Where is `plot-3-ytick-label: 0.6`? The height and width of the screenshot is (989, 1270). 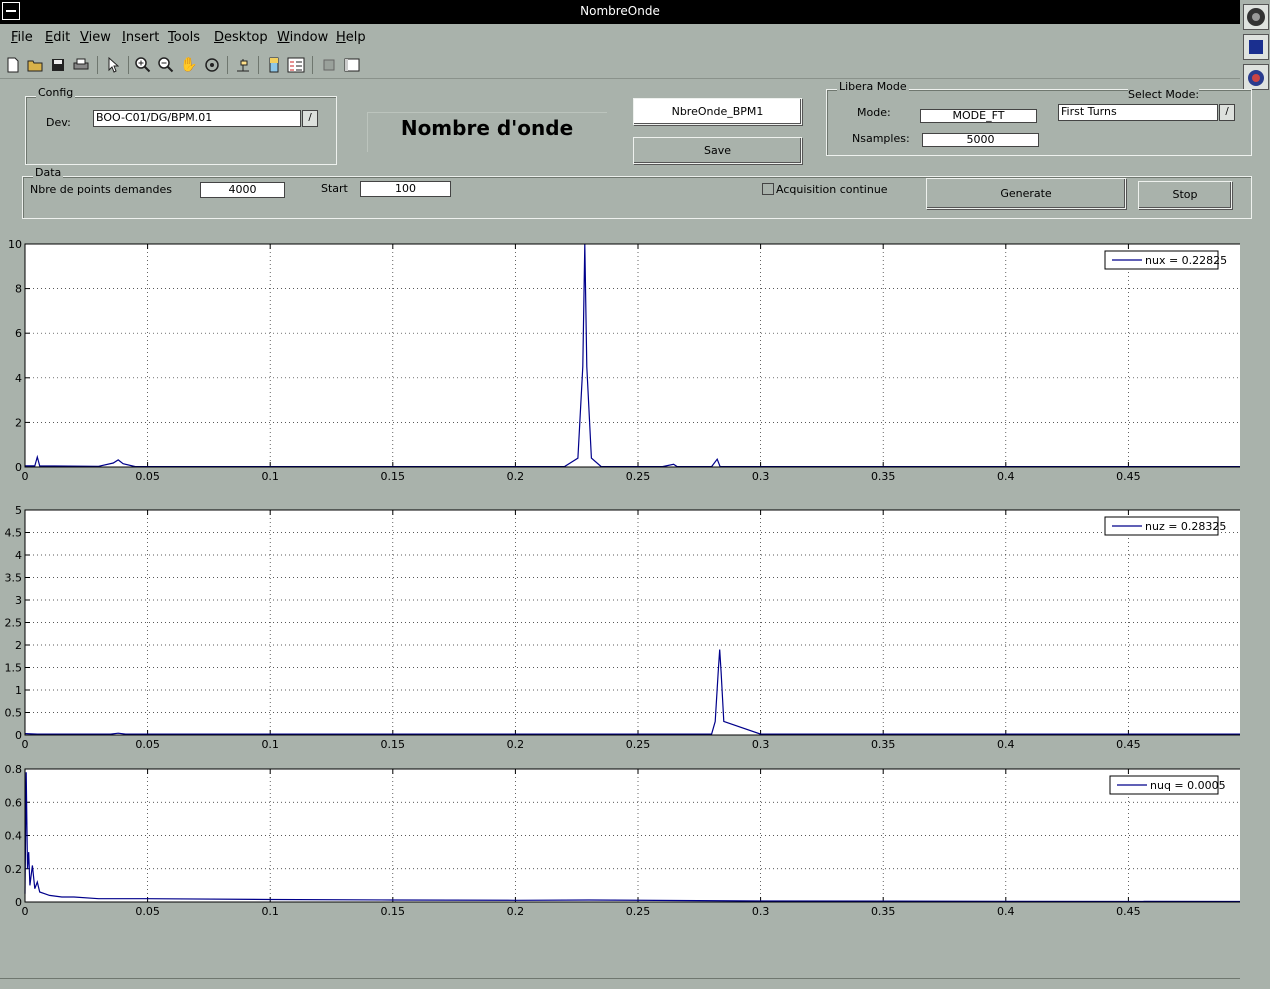
plot-3-ytick-label: 0.6 is located at coordinates (14, 802).